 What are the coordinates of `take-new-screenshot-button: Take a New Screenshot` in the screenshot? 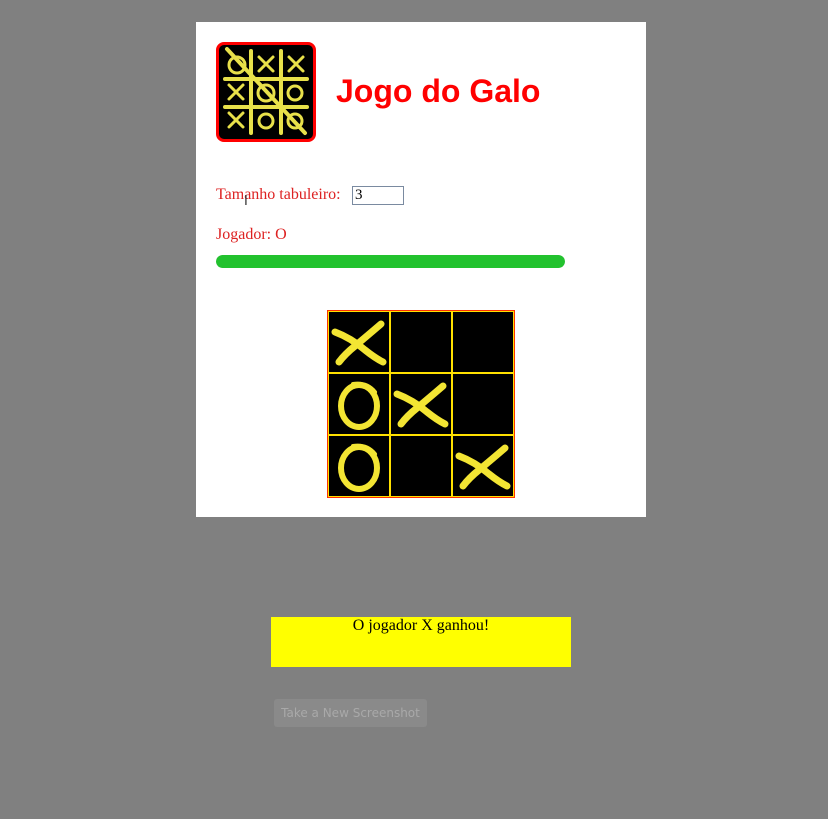 It's located at (350, 713).